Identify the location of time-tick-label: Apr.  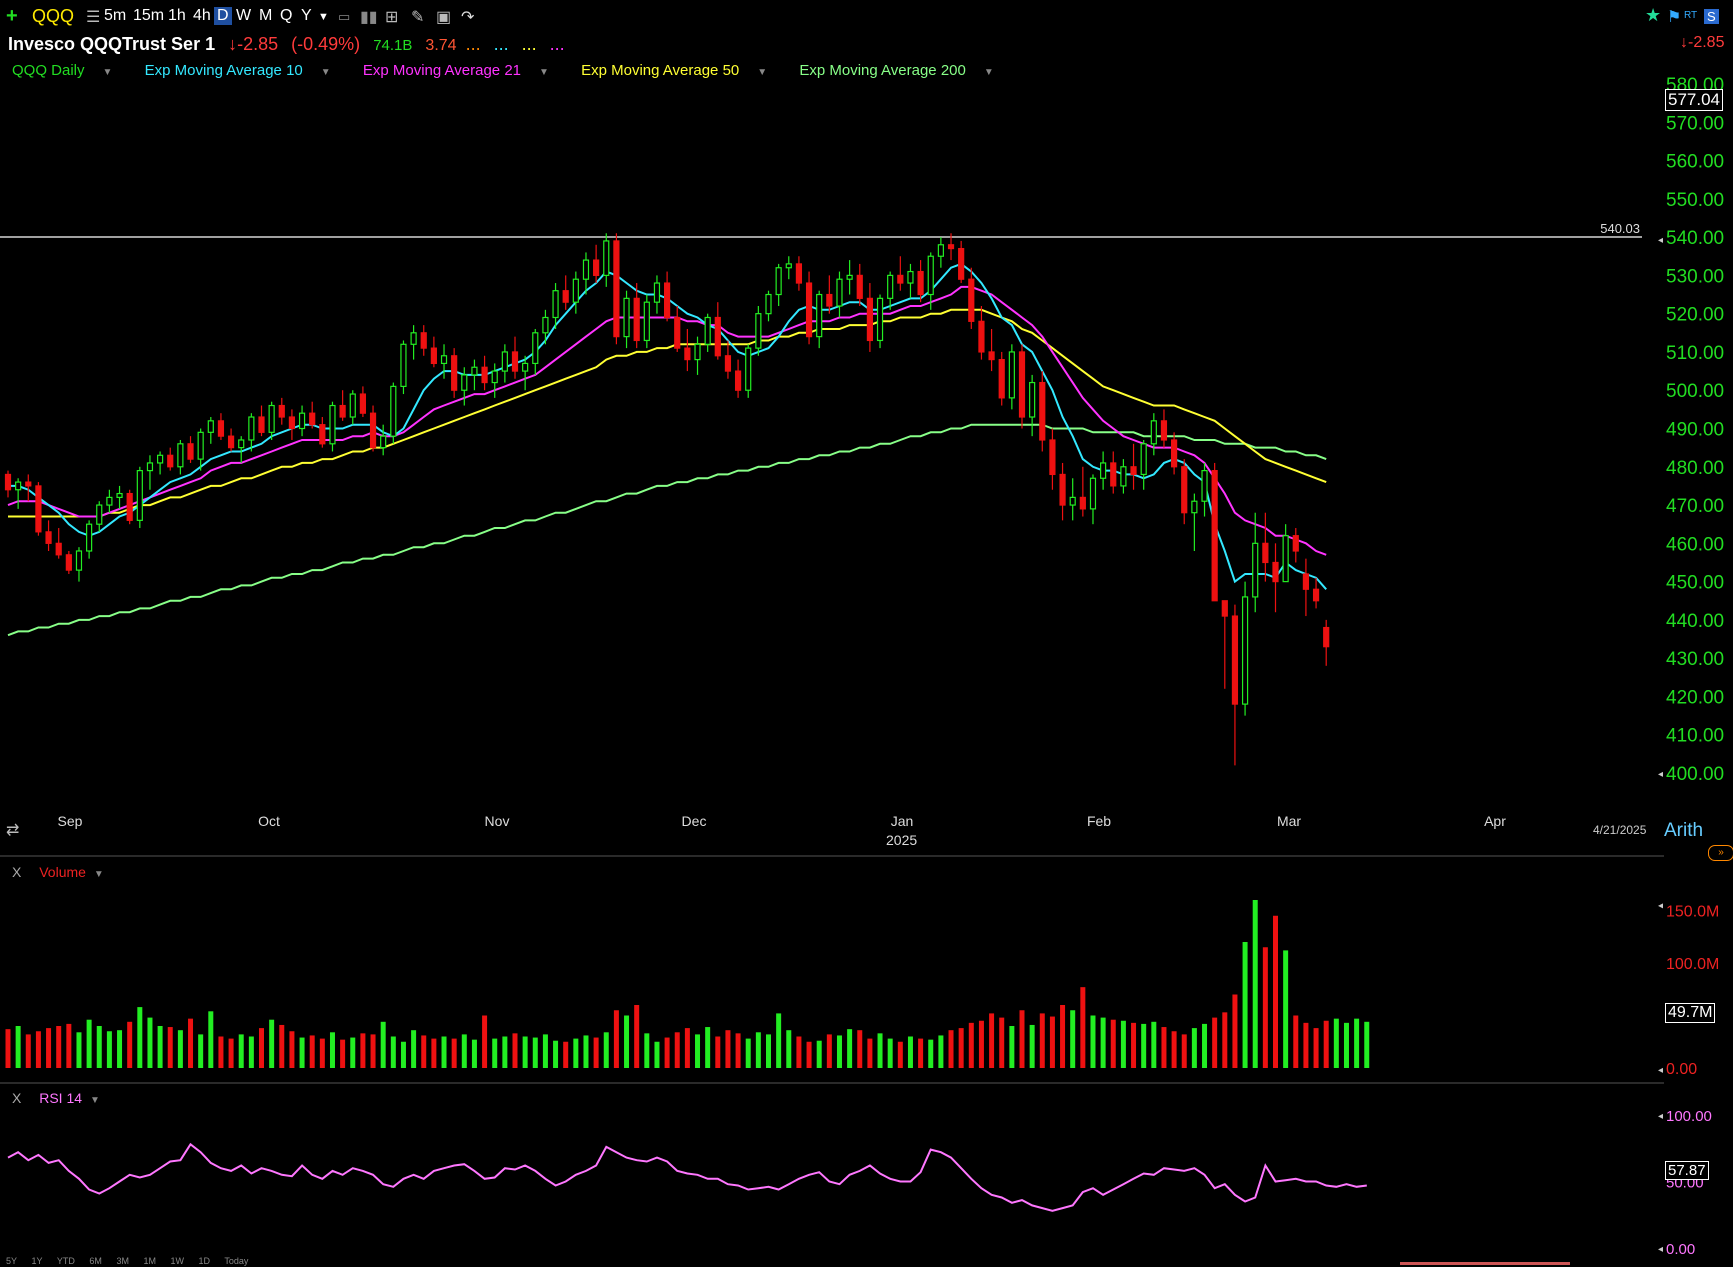
(1495, 821).